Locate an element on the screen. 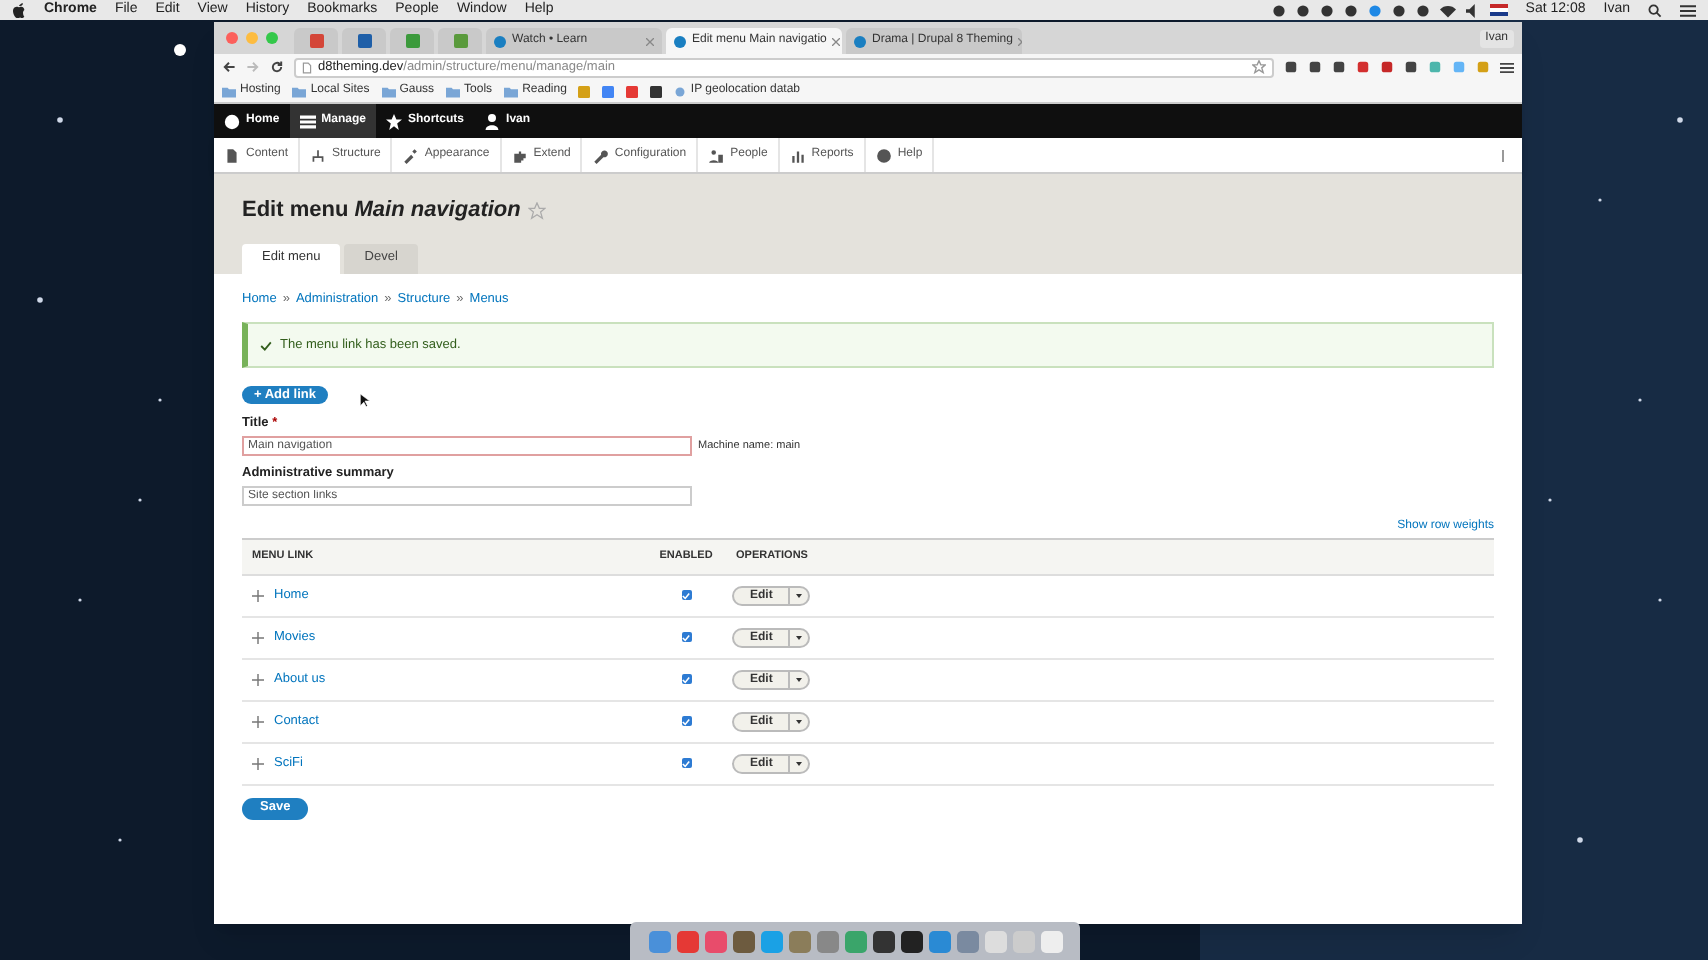 The height and width of the screenshot is (960, 1708). back-icon is located at coordinates (229, 67).